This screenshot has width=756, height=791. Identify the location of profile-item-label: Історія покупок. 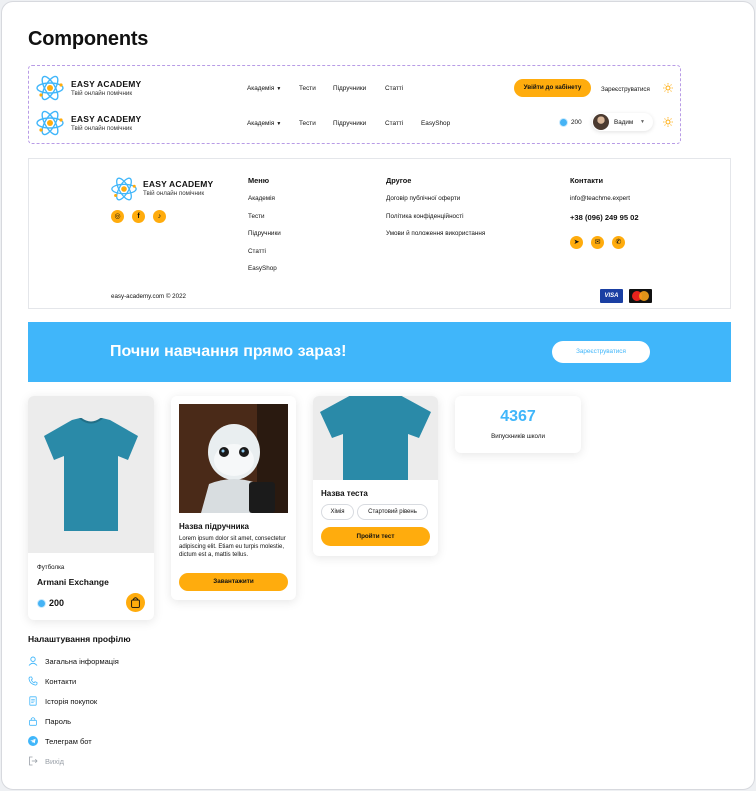
(71, 701).